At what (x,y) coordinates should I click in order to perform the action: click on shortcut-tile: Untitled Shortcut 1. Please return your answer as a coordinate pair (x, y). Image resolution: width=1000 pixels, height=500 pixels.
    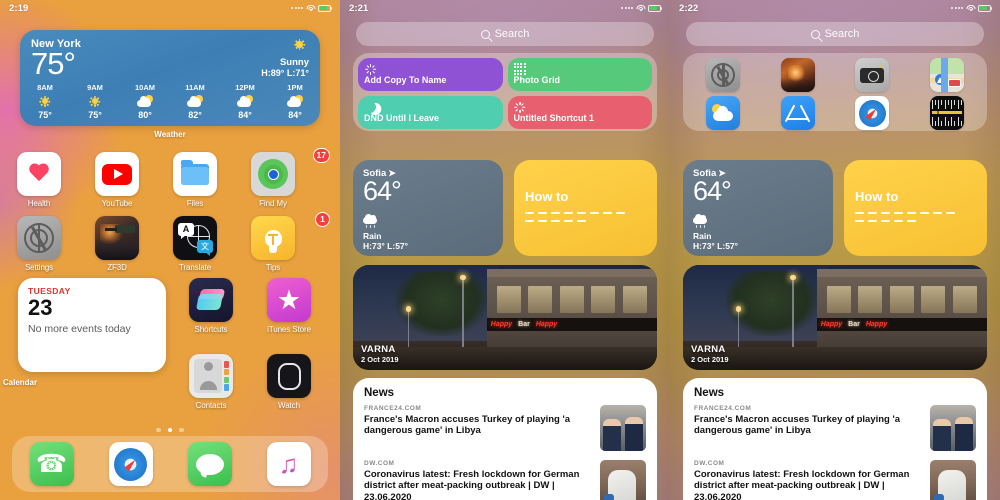
    Looking at the image, I should click on (579, 112).